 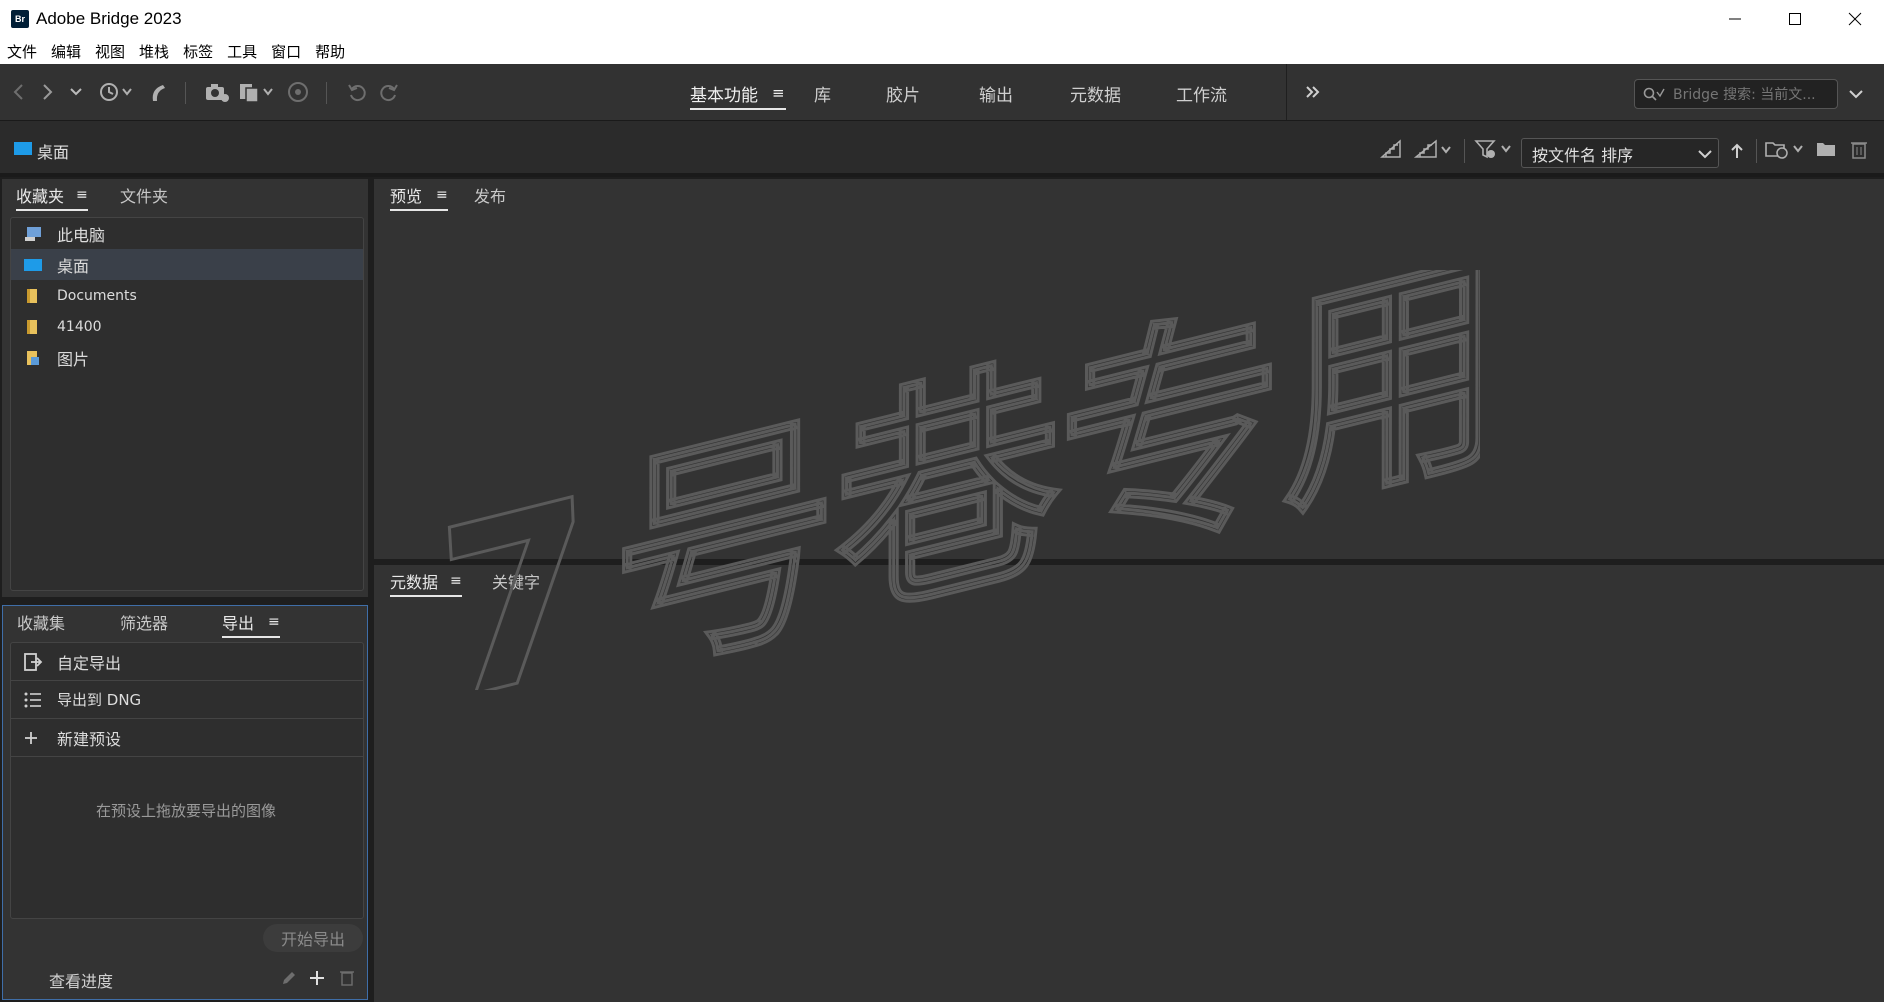 I want to click on tab-label: 收藏夹, so click(x=40, y=196).